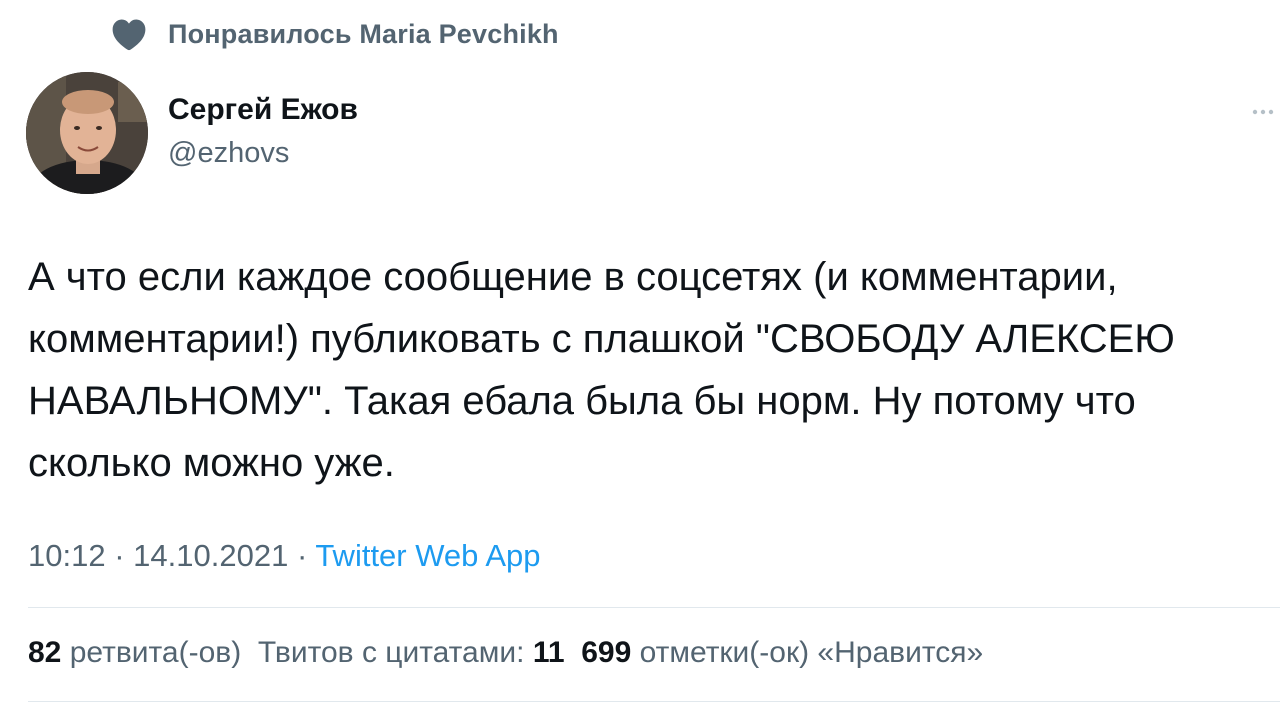  I want to click on tweet-metadata: 10:12 · 14.10.2021 · Twitter Web App, so click(284, 556).